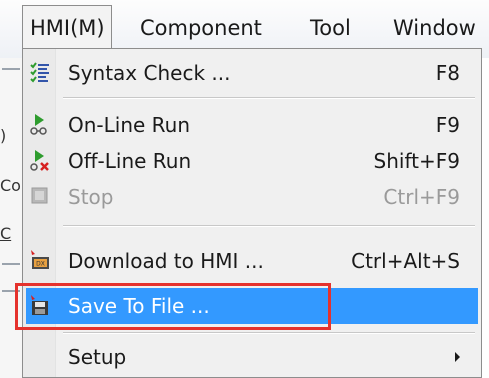 The width and height of the screenshot is (489, 378). I want to click on menu-item-shortcut: Ctrl+F9, so click(421, 197).